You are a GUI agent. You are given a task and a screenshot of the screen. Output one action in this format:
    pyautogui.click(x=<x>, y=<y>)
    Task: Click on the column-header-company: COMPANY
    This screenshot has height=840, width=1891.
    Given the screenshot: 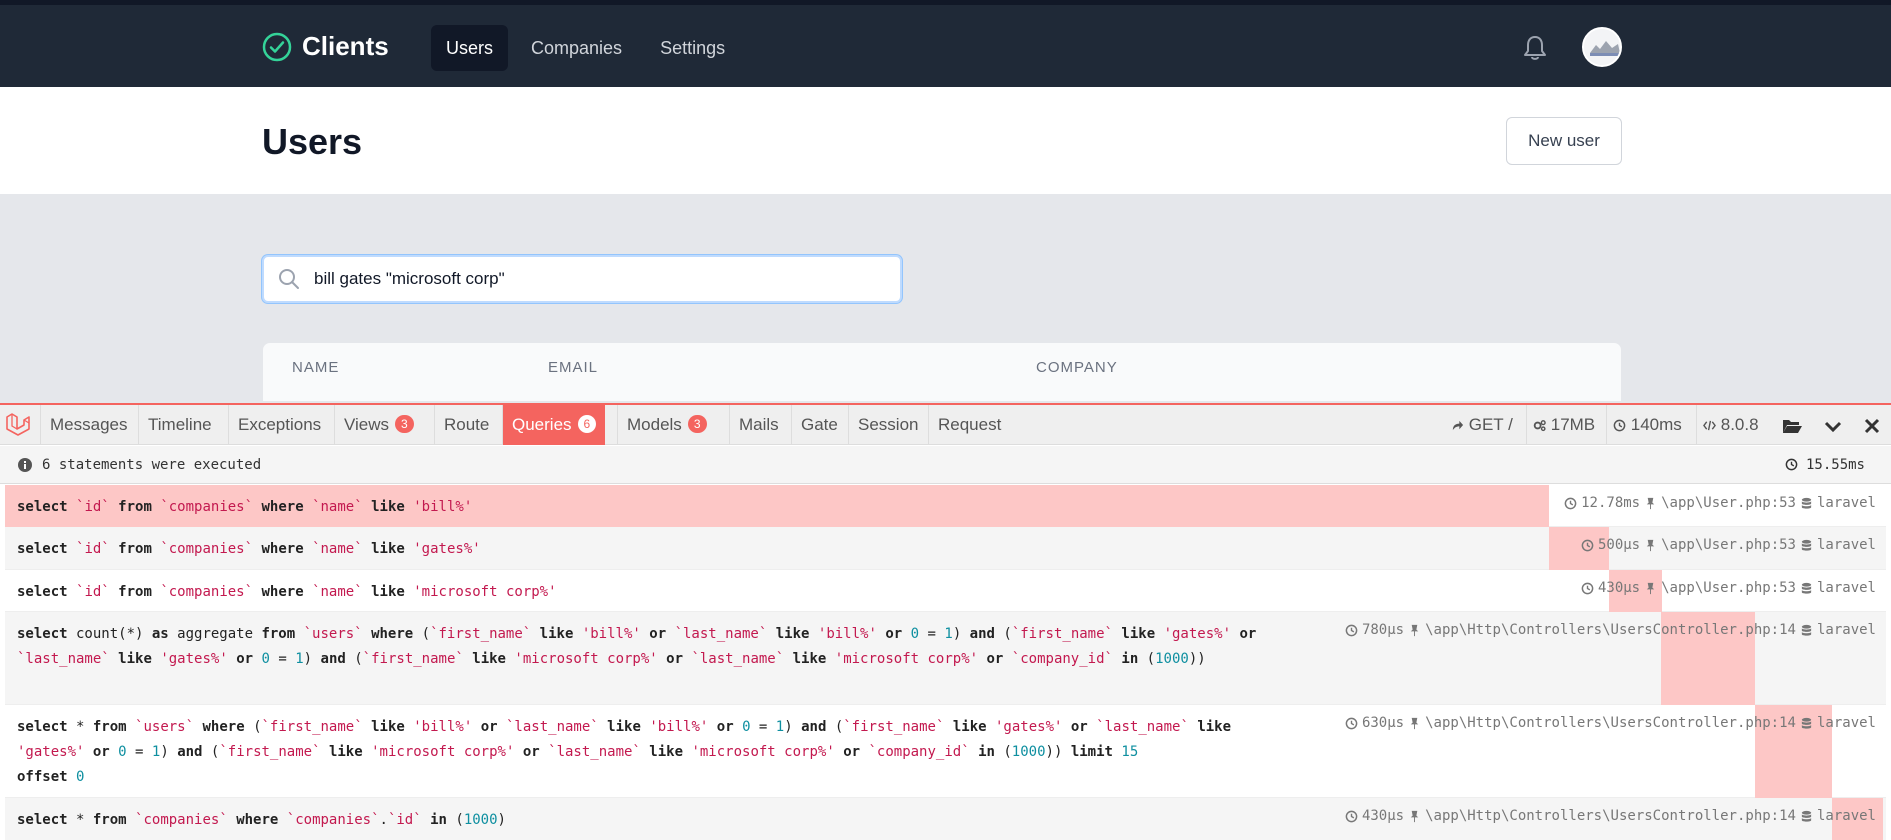 What is the action you would take?
    pyautogui.click(x=1077, y=367)
    